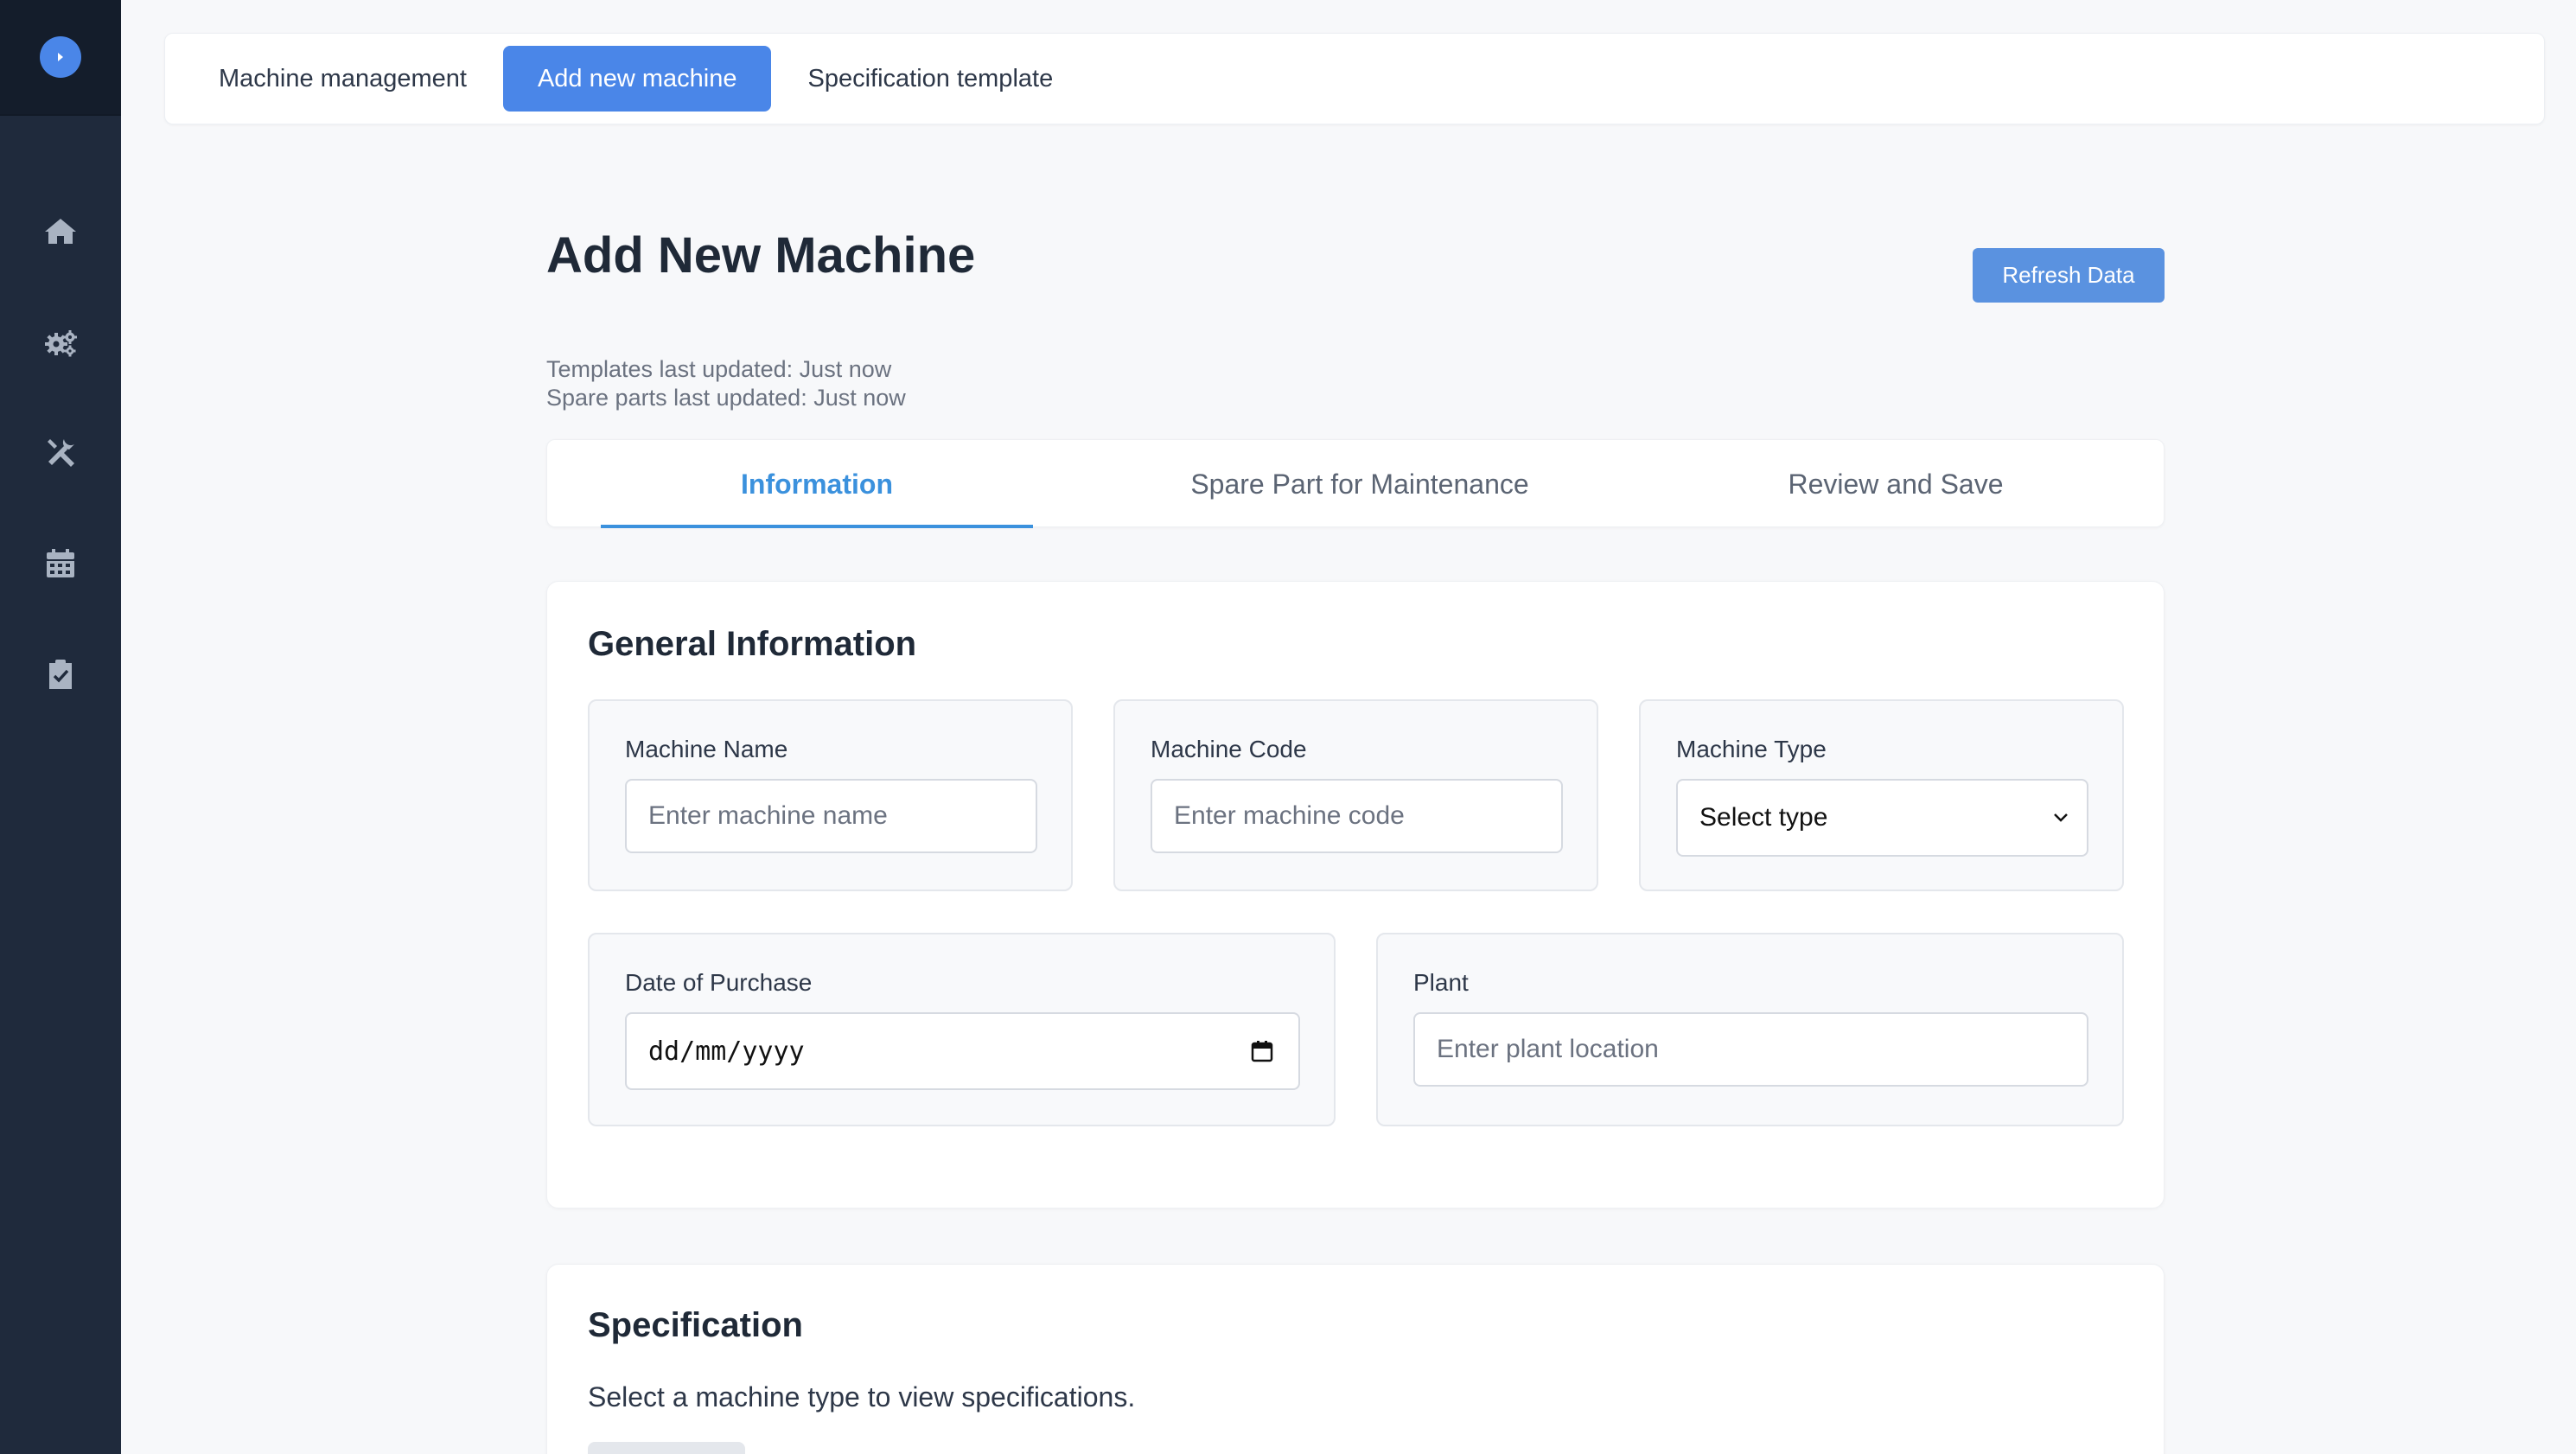 Image resolution: width=2576 pixels, height=1454 pixels. What do you see at coordinates (1357, 816) in the screenshot?
I see `machine-code-input: Enter machine code` at bounding box center [1357, 816].